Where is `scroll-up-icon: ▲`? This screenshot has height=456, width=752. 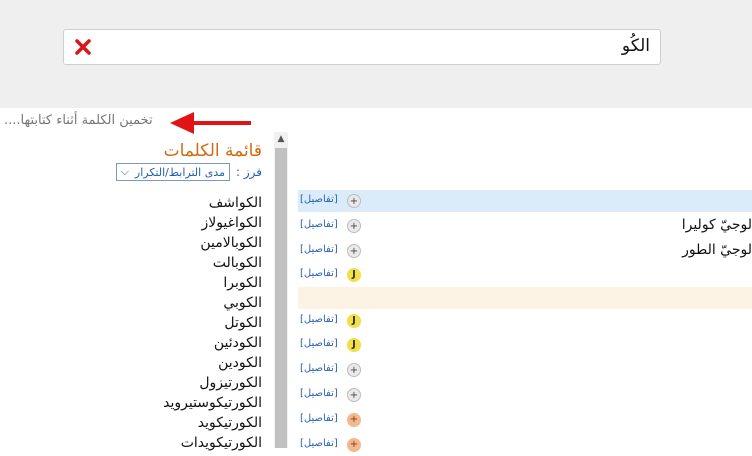
scroll-up-icon: ▲ is located at coordinates (281, 139).